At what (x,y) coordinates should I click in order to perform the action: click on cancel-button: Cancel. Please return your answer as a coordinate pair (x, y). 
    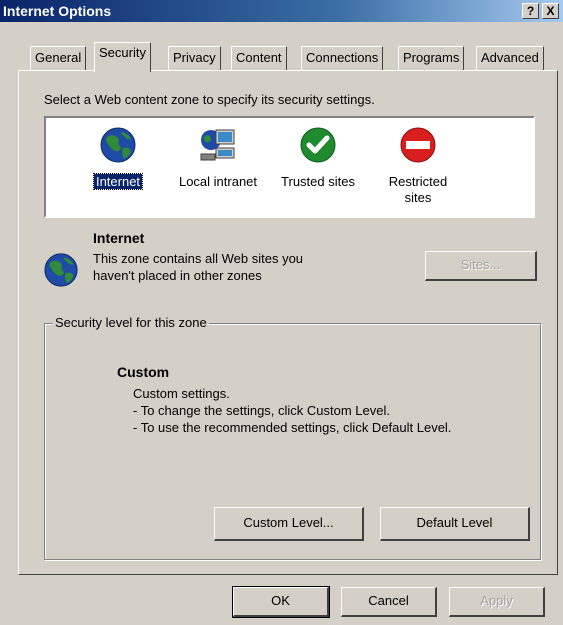
    Looking at the image, I should click on (389, 602).